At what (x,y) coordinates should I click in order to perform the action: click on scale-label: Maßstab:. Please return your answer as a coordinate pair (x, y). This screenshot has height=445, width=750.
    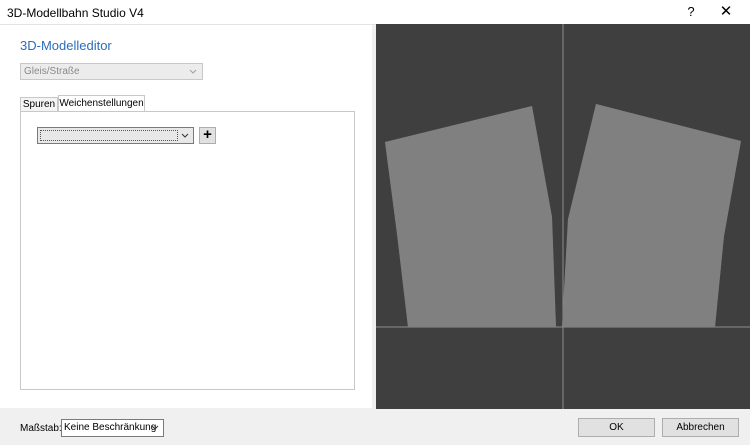
    Looking at the image, I should click on (41, 428).